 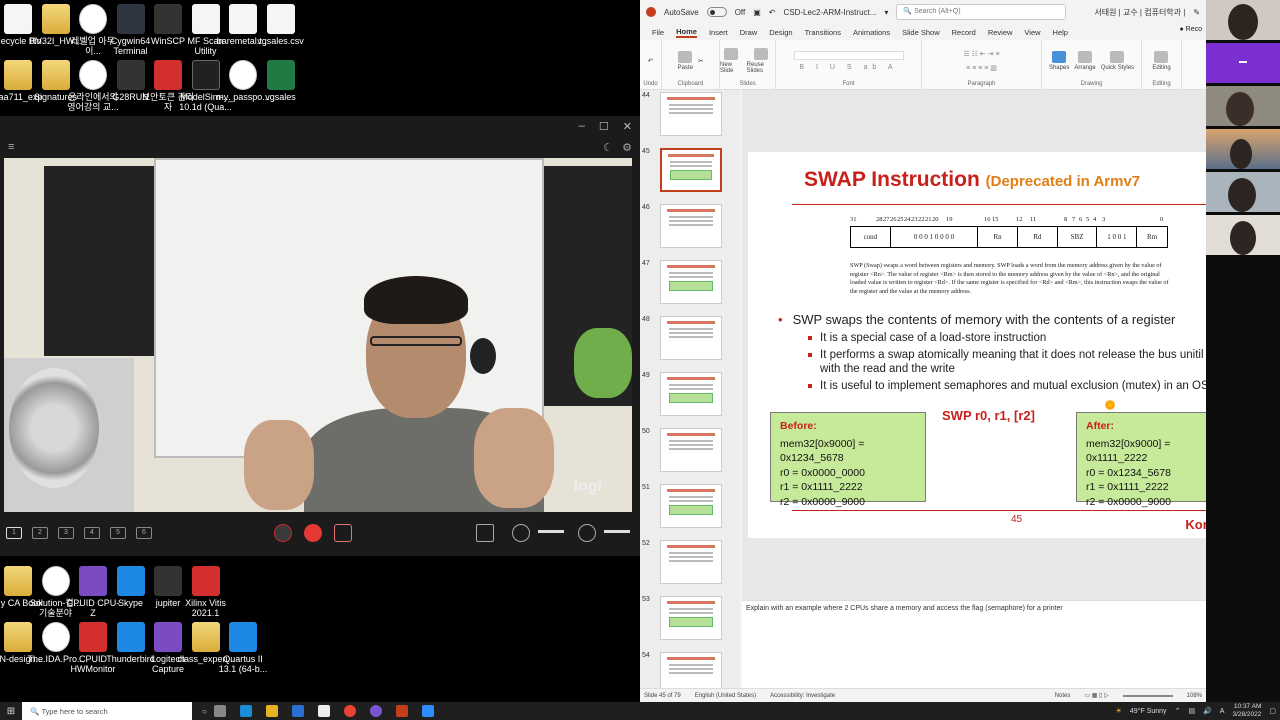 I want to click on task-view-icon: ○, so click(x=204, y=711).